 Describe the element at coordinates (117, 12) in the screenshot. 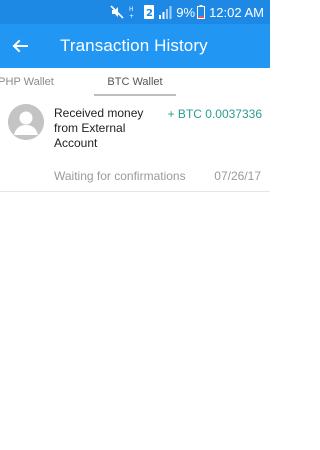

I see `mute-icon` at that location.